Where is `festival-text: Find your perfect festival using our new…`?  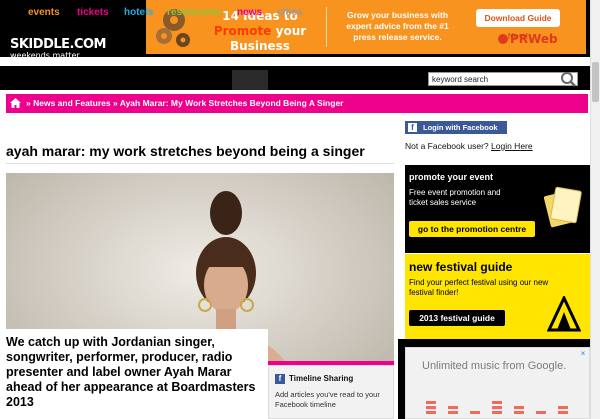
festival-text: Find your perfect festival using our new… is located at coordinates (479, 287).